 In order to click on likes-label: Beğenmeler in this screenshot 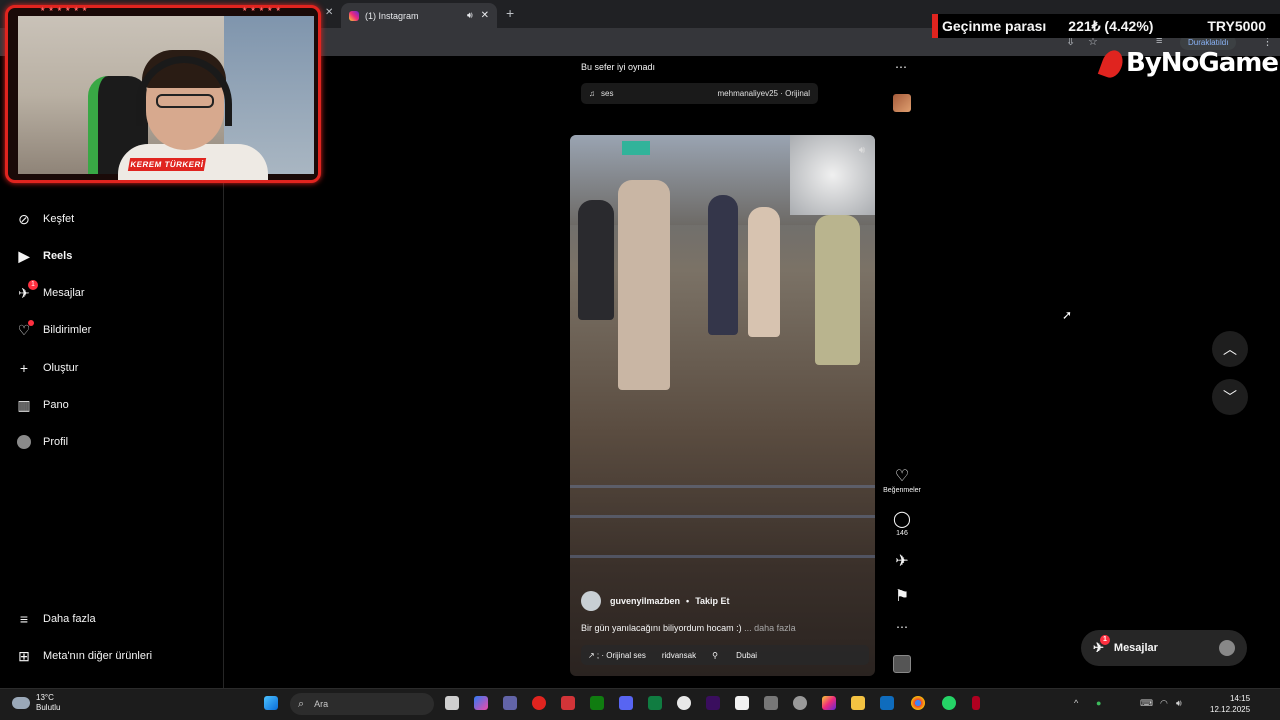, I will do `click(902, 490)`.